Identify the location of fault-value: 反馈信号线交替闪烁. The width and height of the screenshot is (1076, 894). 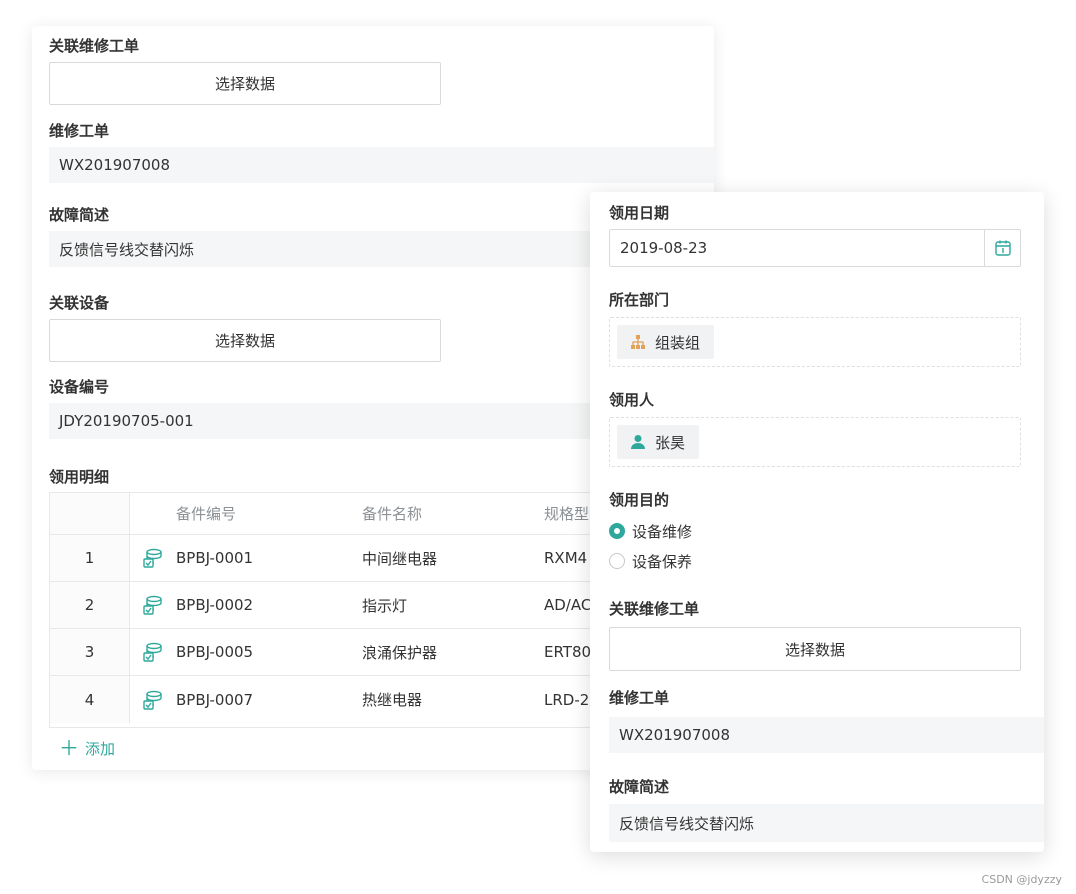
(826, 823).